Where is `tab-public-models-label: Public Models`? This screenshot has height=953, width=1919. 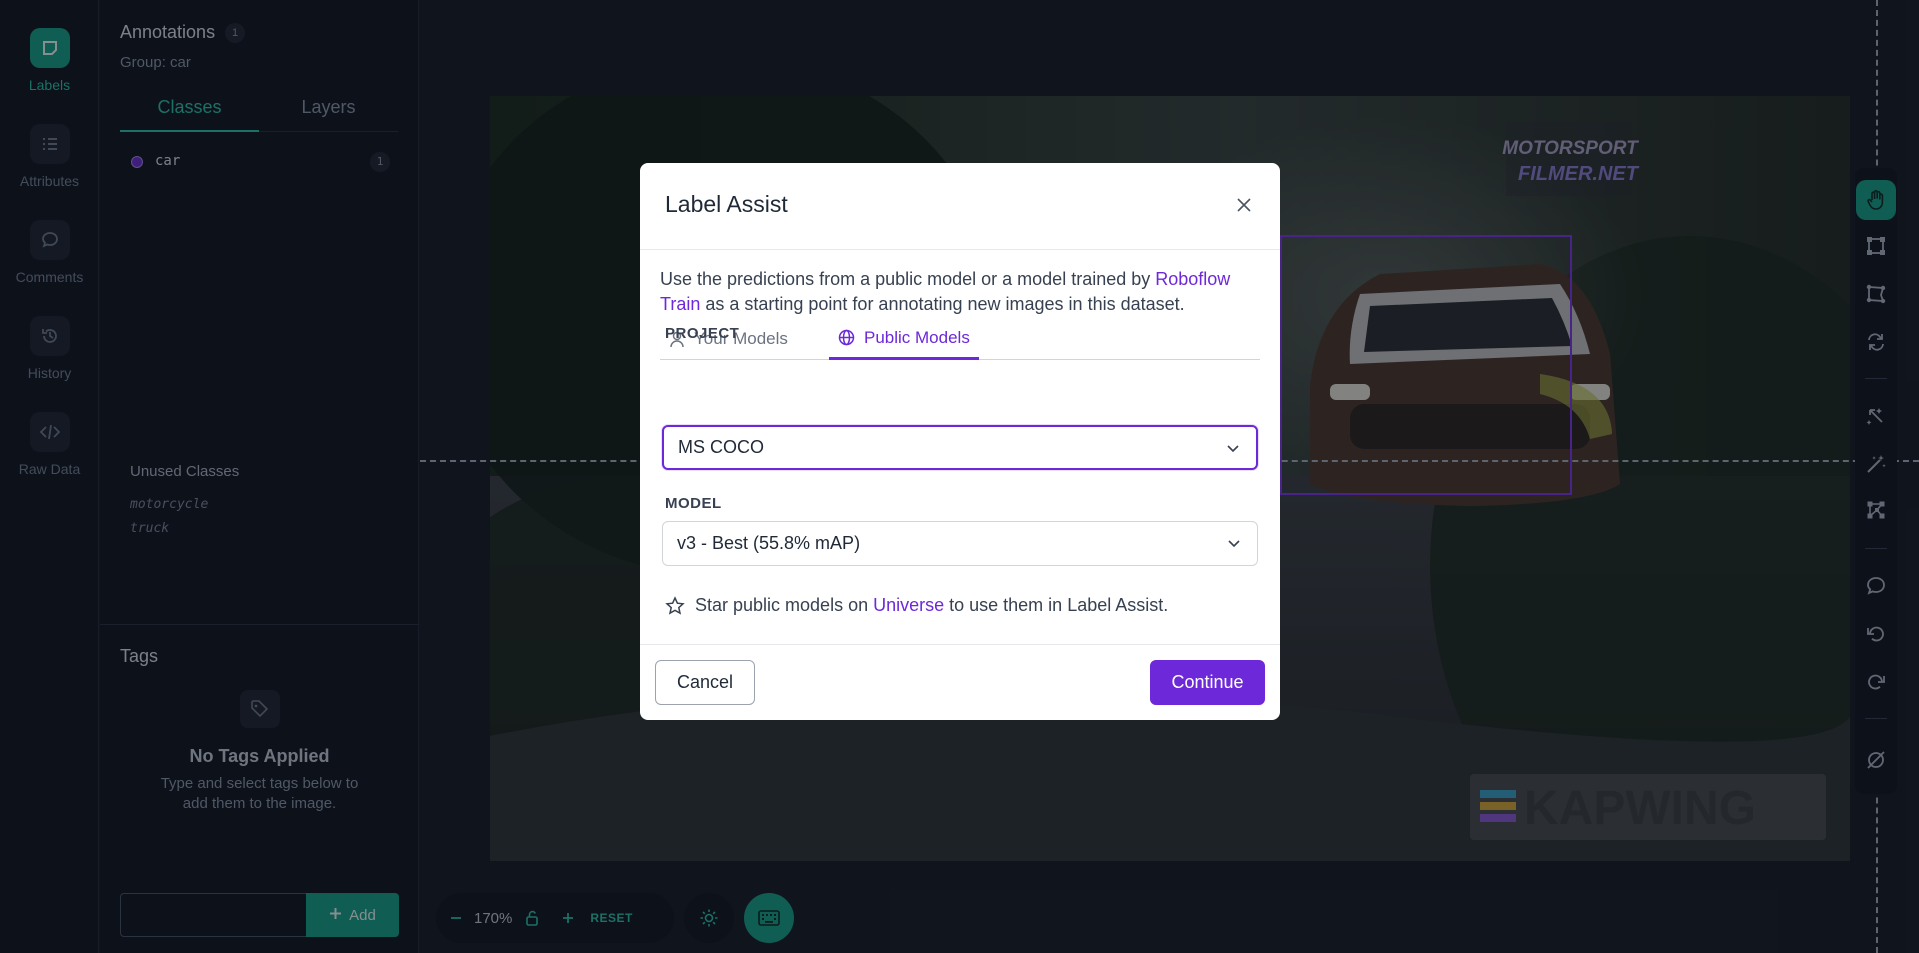
tab-public-models-label: Public Models is located at coordinates (917, 337).